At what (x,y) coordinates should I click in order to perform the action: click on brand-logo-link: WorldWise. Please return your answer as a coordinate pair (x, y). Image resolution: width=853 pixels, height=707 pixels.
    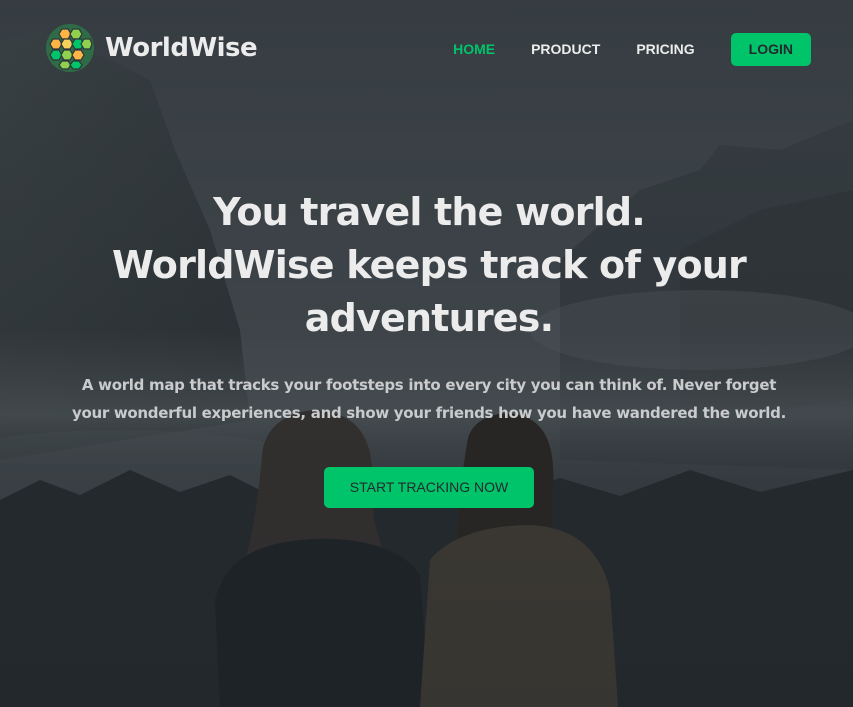
    Looking at the image, I should click on (151, 48).